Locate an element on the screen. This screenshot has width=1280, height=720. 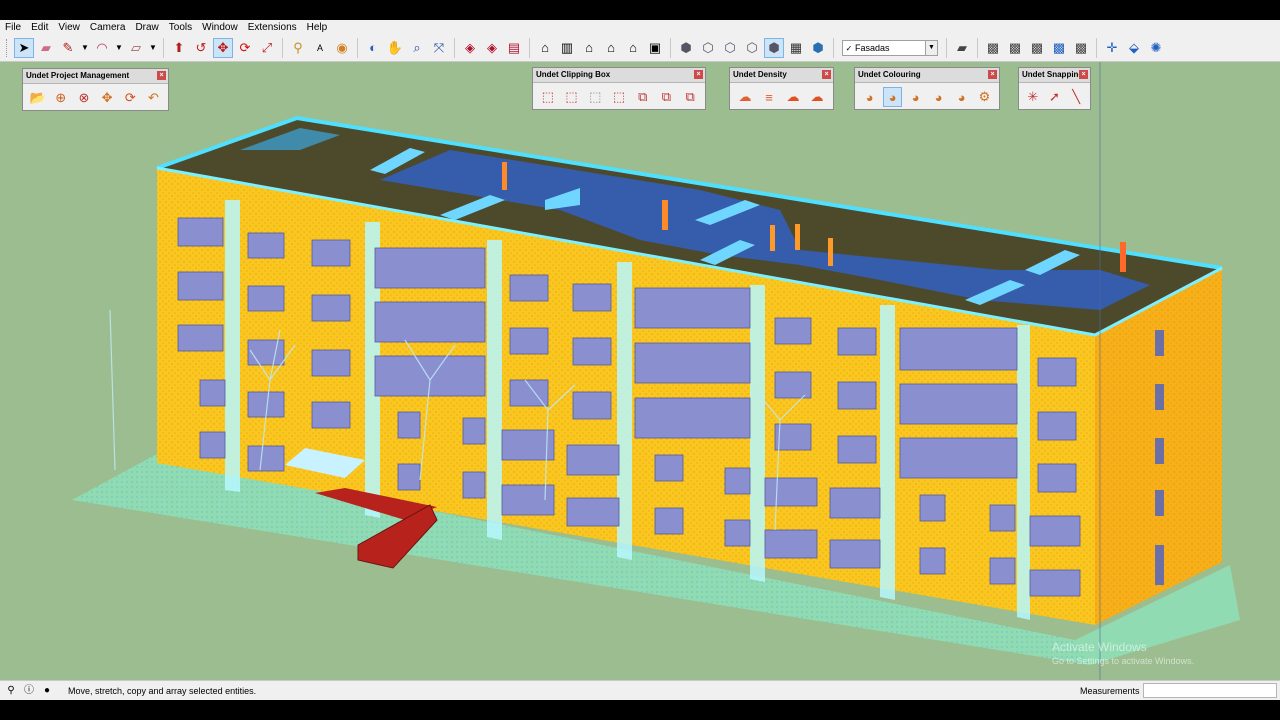
shaded-textures-icon: ⬢ is located at coordinates (774, 48).